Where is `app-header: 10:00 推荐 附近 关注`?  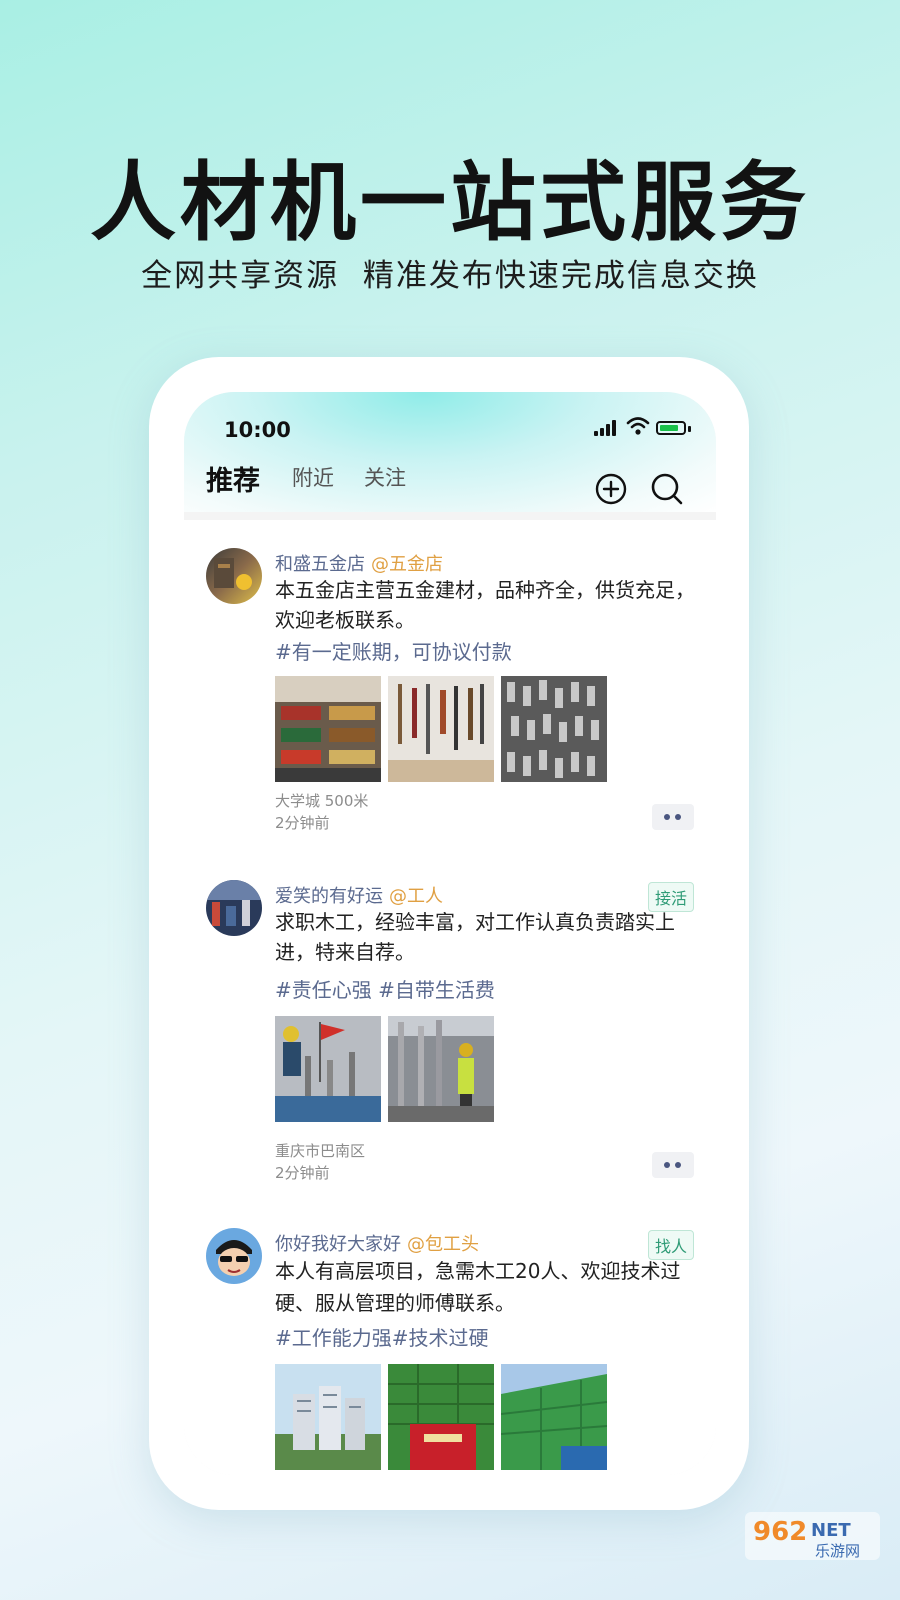
app-header: 10:00 推荐 附近 关注 is located at coordinates (450, 452).